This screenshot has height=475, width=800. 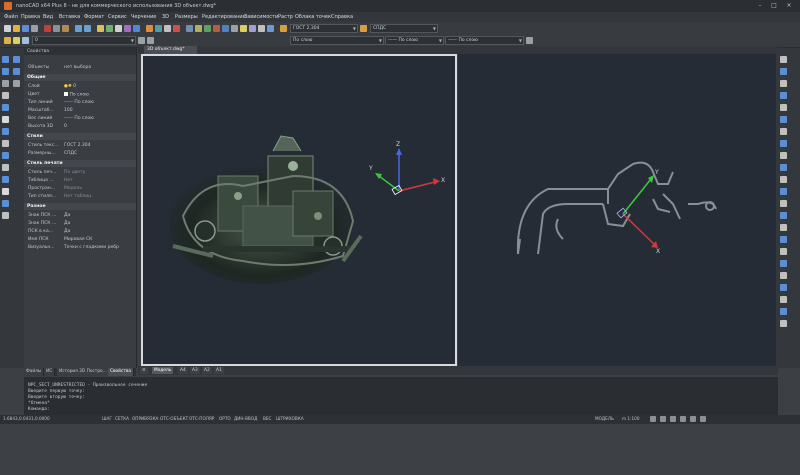 I want to click on tab-files: Файлы, so click(x=34, y=372).